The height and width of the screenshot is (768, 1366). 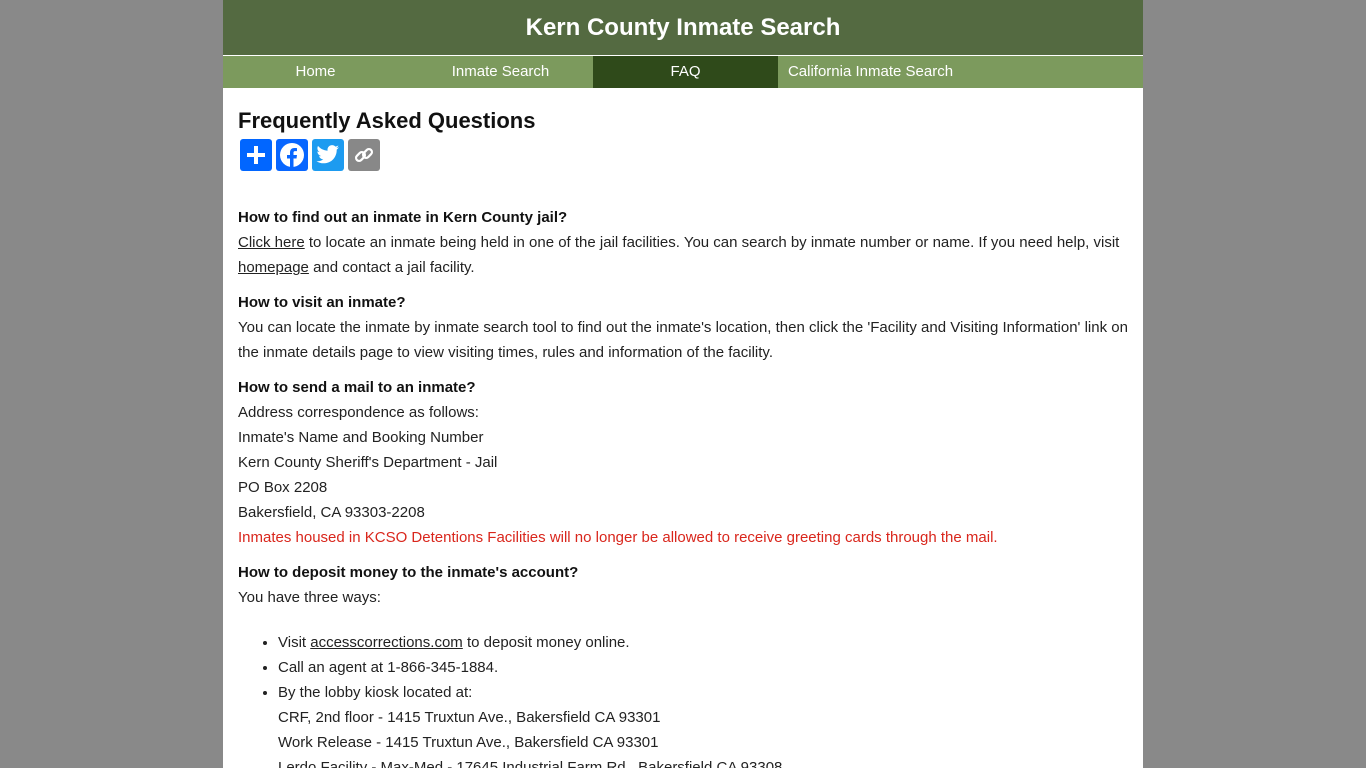 What do you see at coordinates (361, 437) in the screenshot?
I see `address-line: Inmate's Name and Booking Number` at bounding box center [361, 437].